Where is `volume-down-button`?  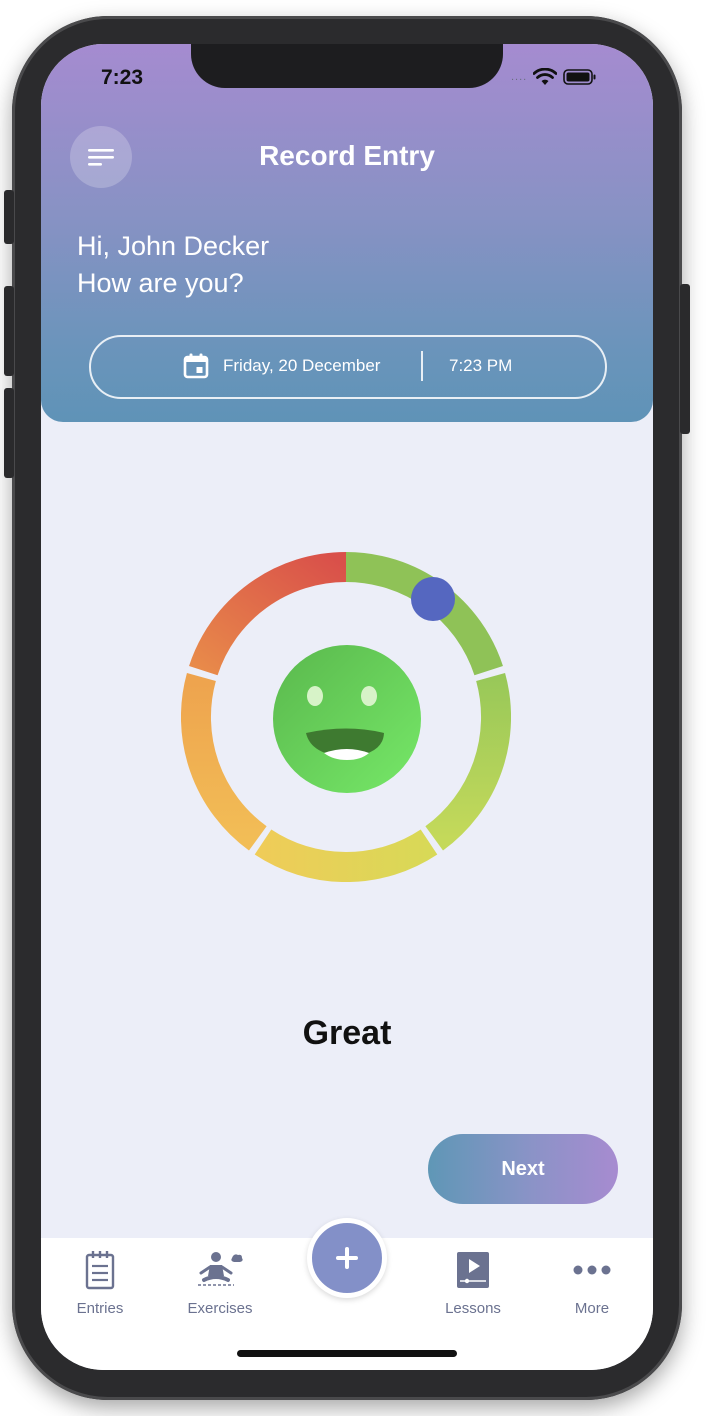 volume-down-button is located at coordinates (9, 433).